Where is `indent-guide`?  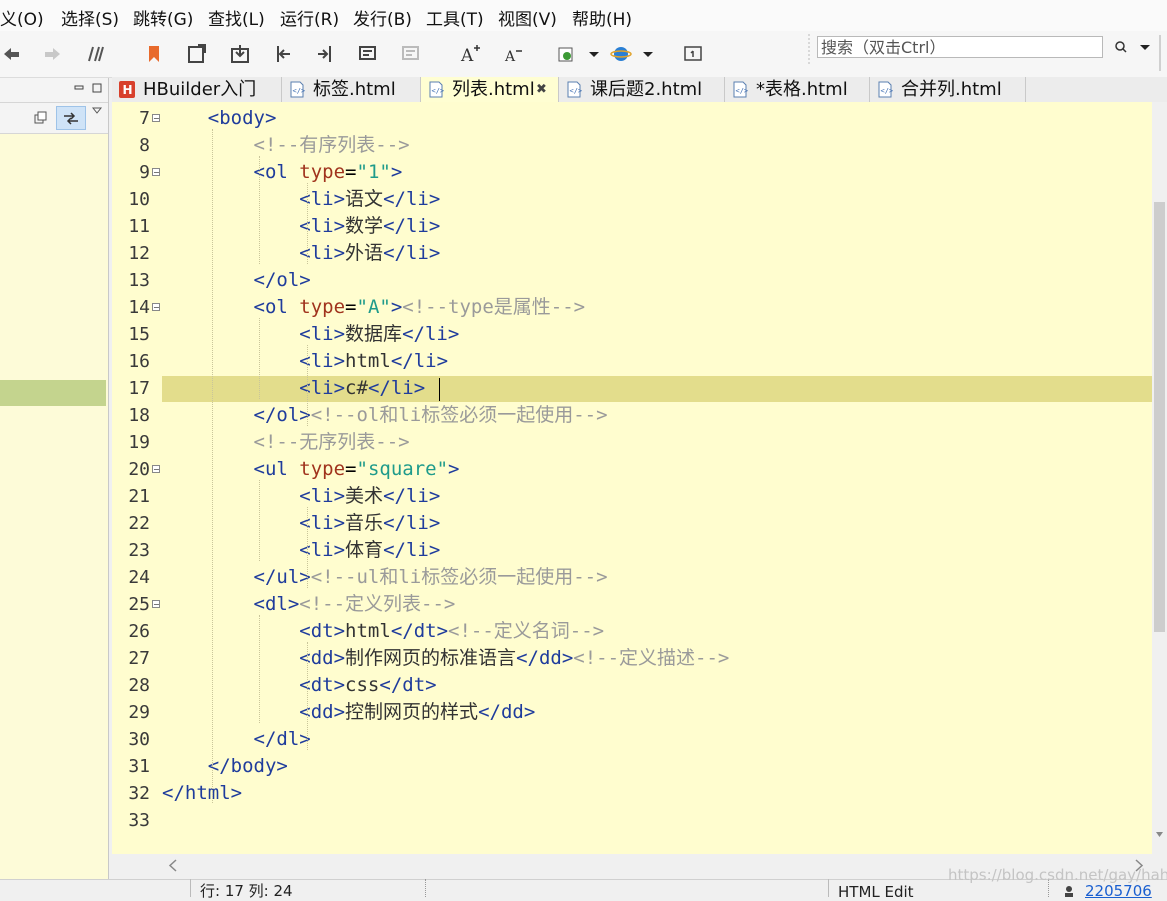 indent-guide is located at coordinates (259, 669).